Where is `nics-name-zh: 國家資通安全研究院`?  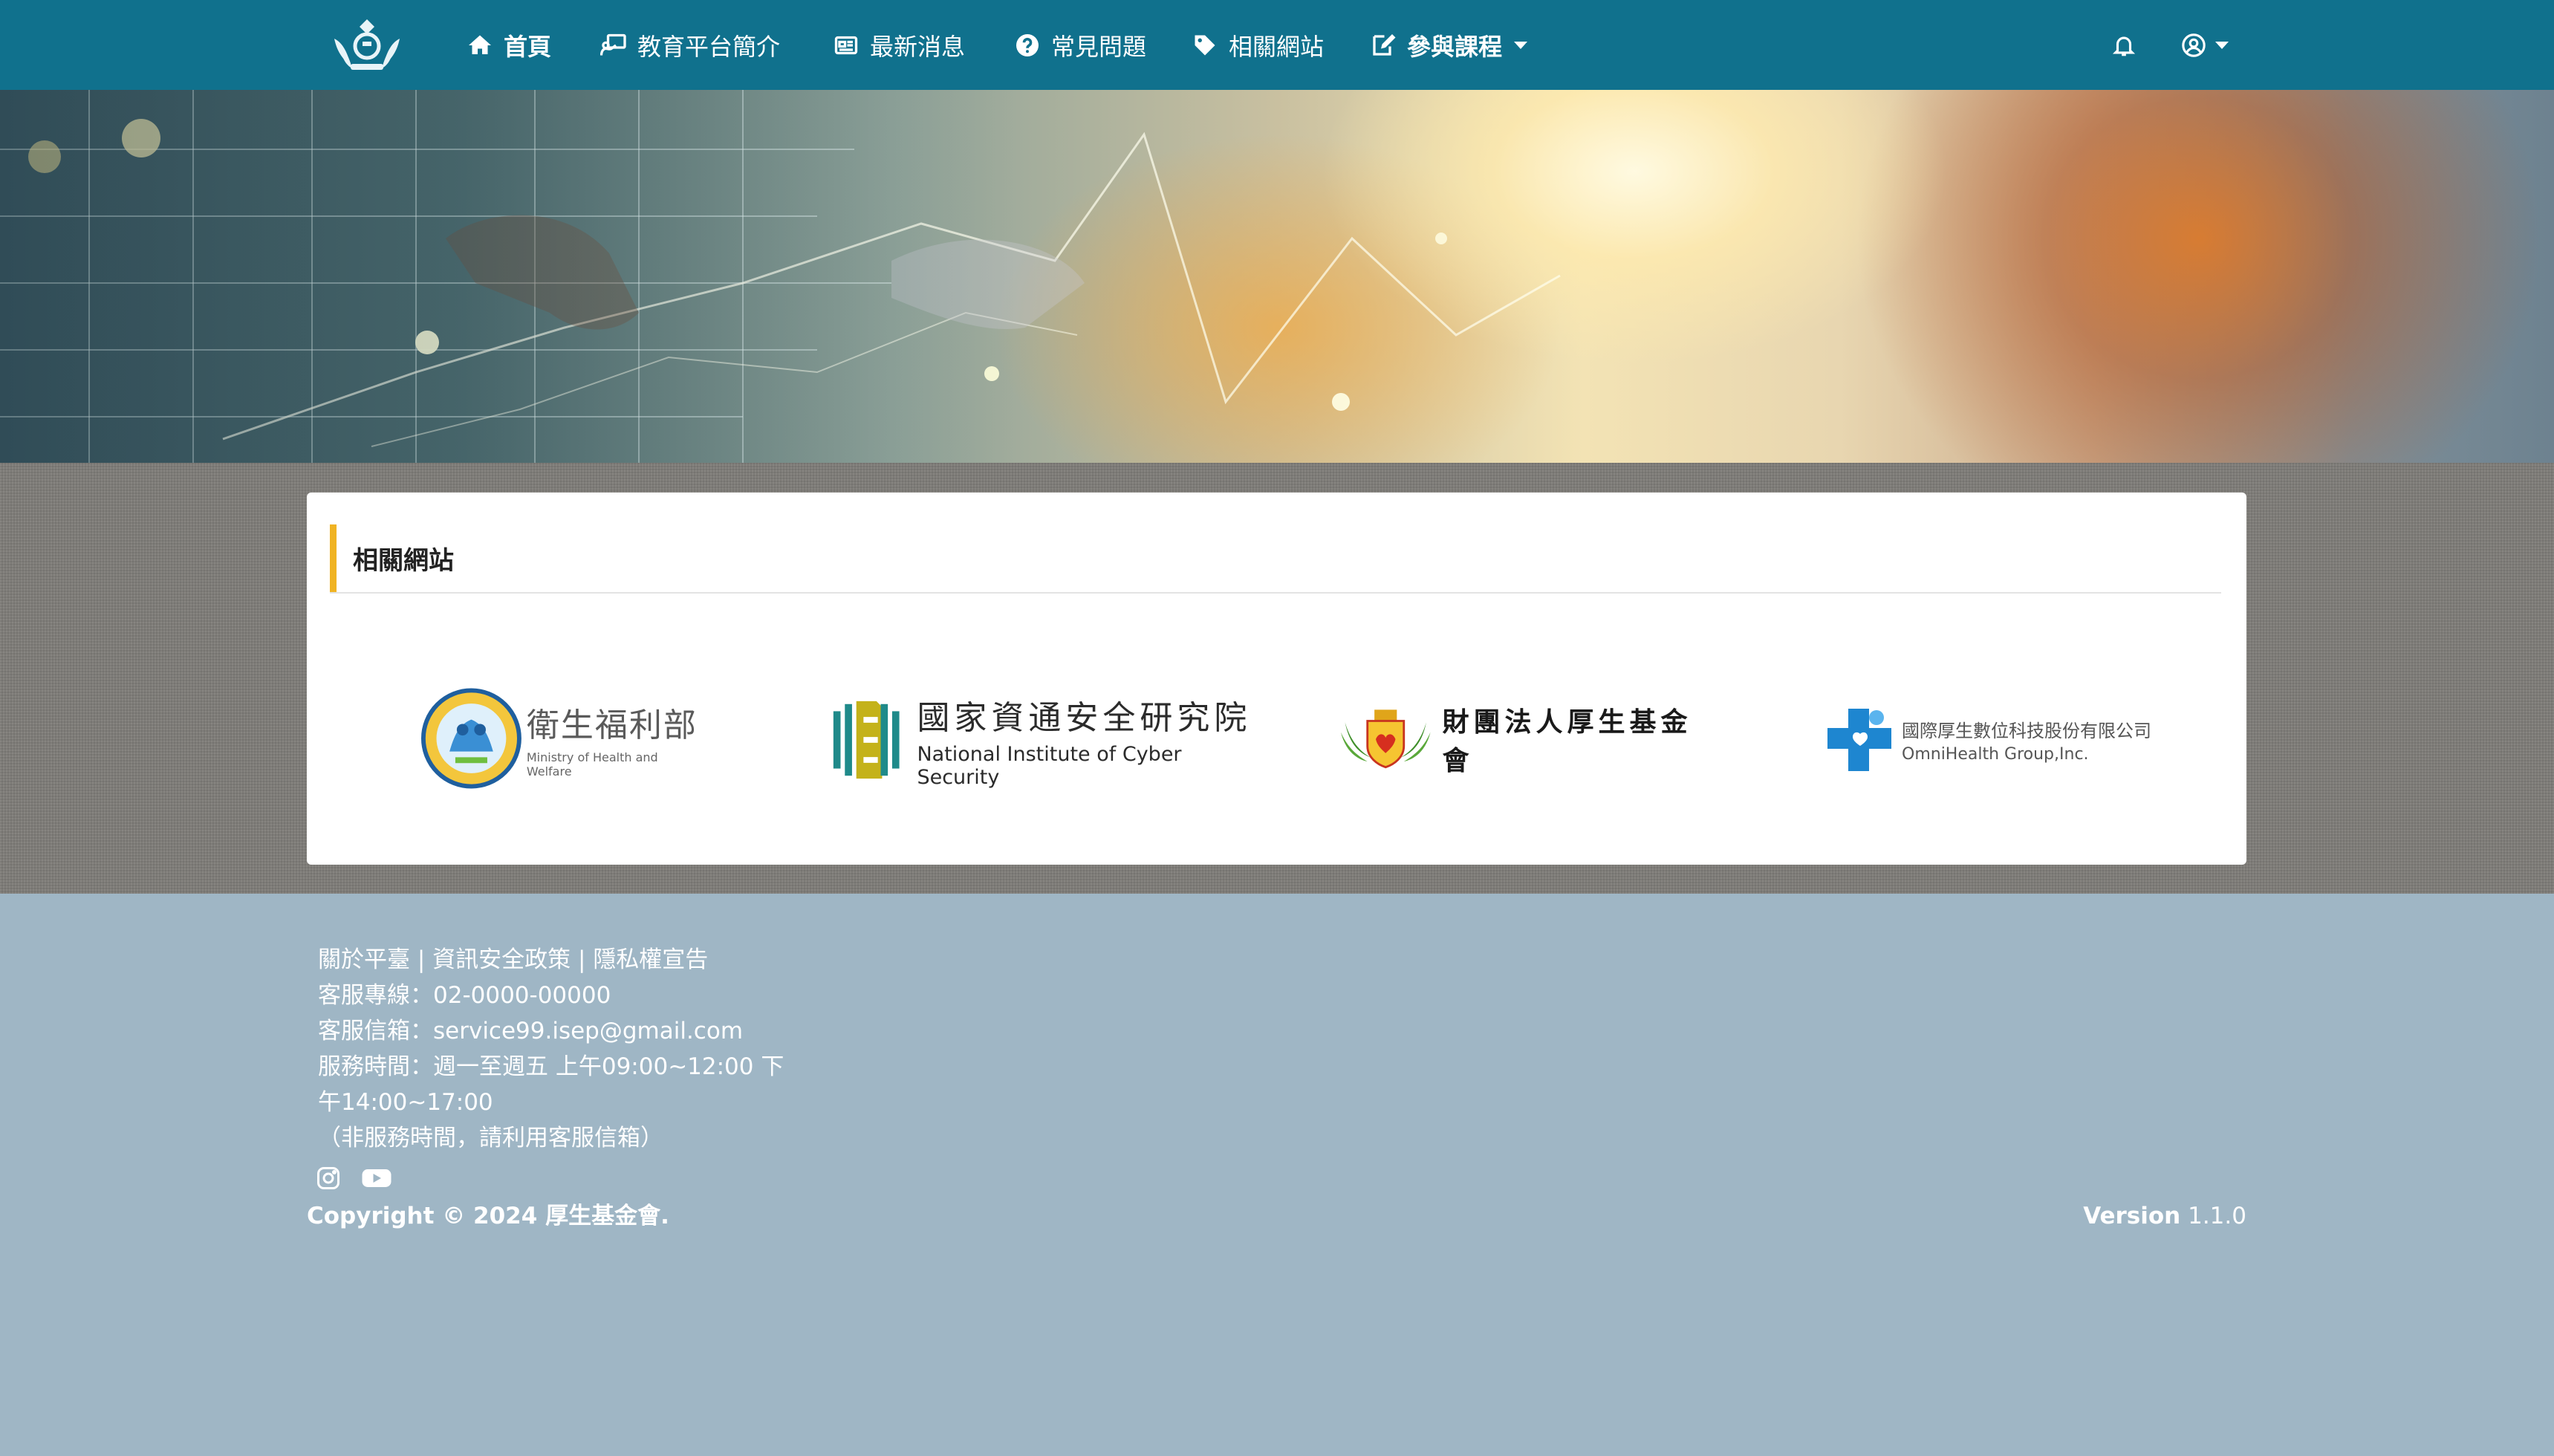
nics-name-zh: 國家資通安全研究院 is located at coordinates (1084, 718).